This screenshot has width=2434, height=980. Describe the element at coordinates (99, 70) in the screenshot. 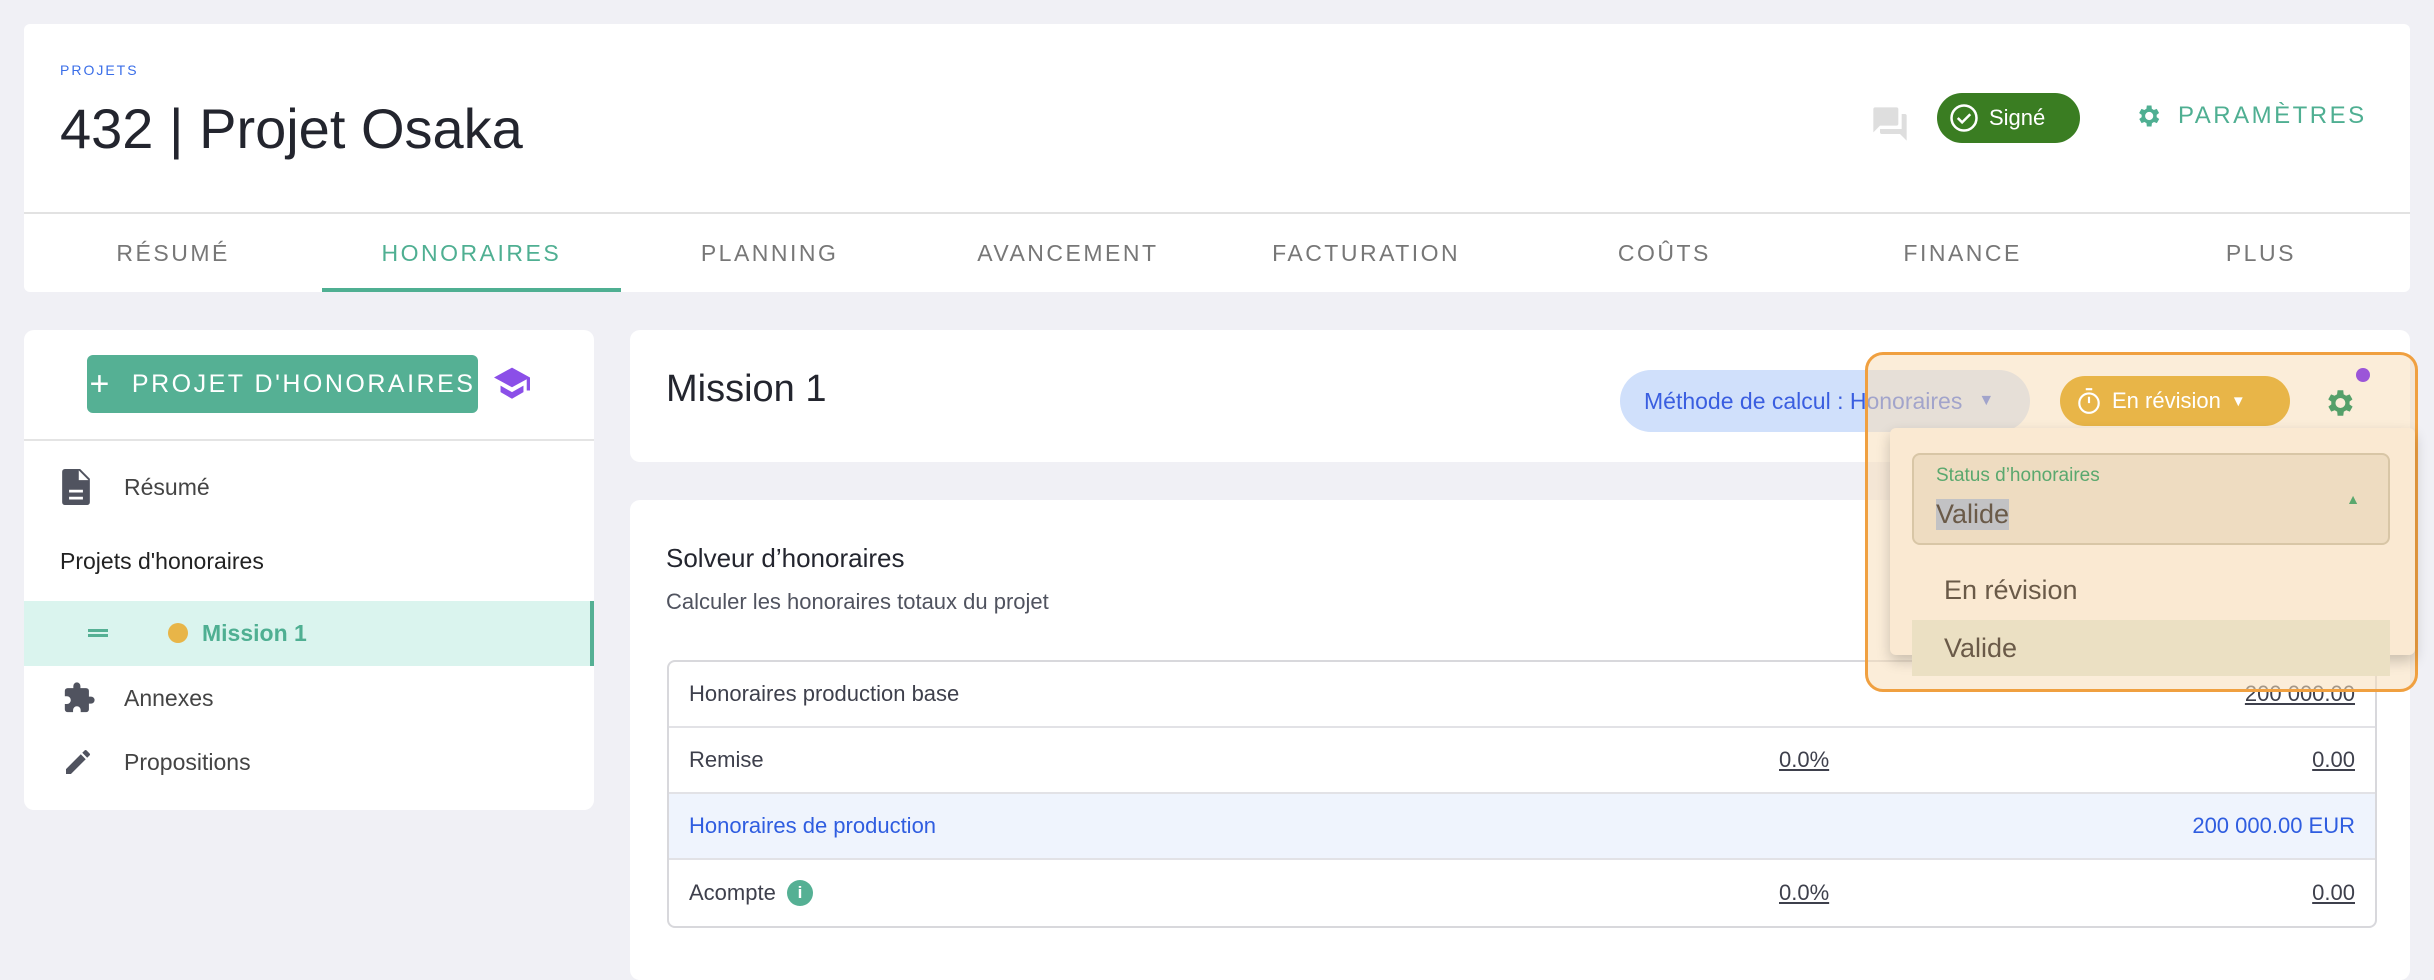

I see `breadcrumb: PROJETS` at that location.